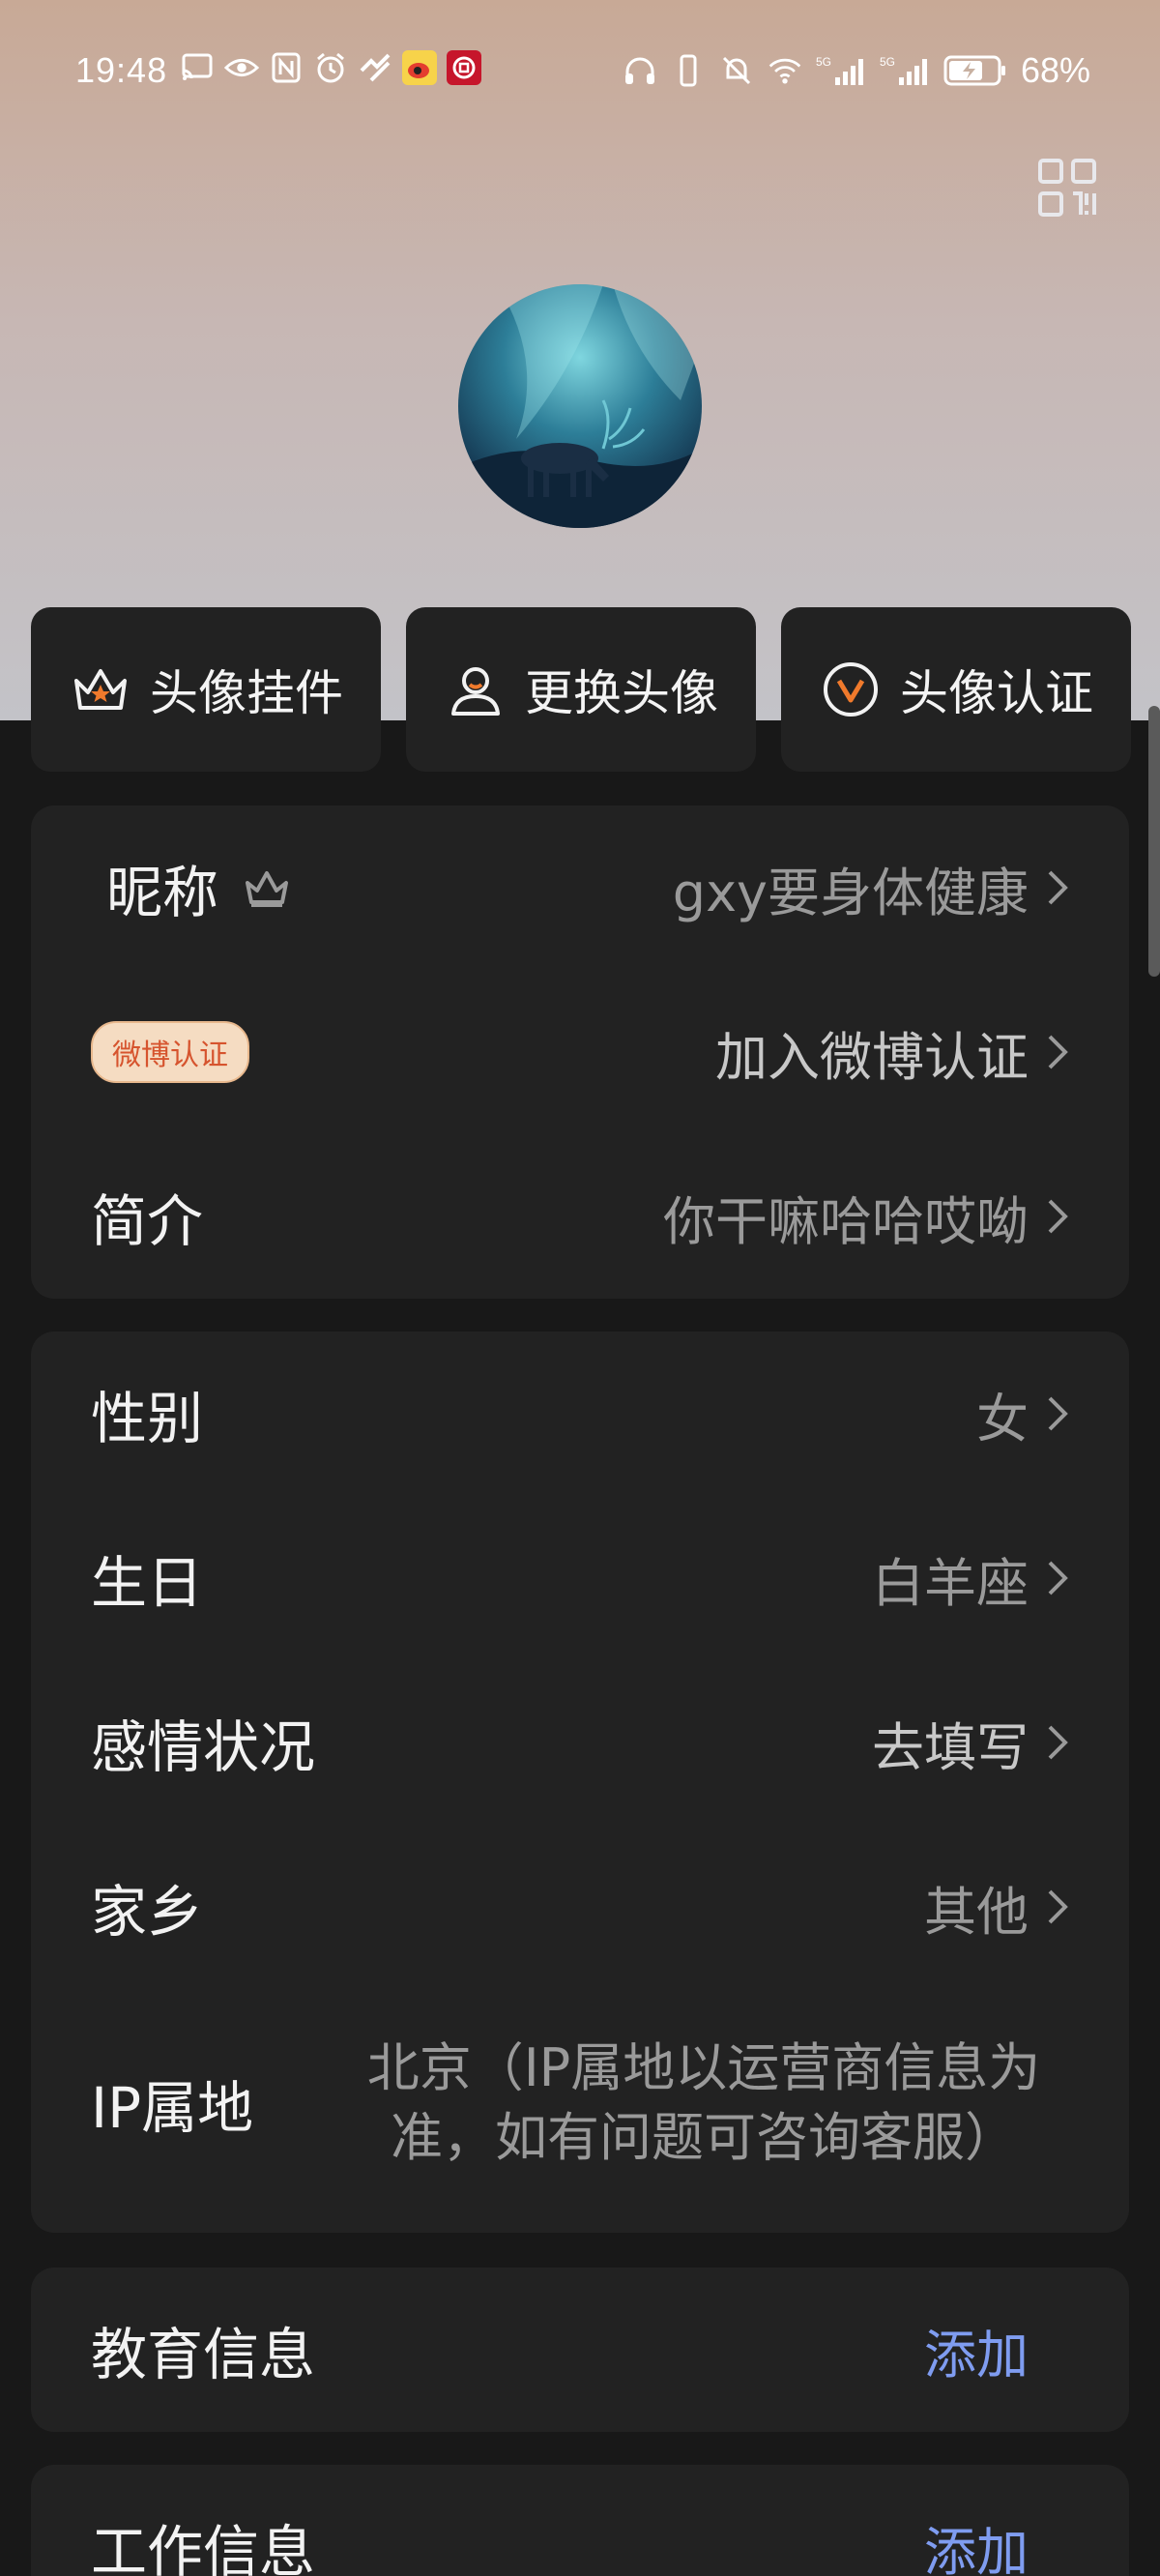  Describe the element at coordinates (122, 70) in the screenshot. I see `status-time: 19:48` at that location.